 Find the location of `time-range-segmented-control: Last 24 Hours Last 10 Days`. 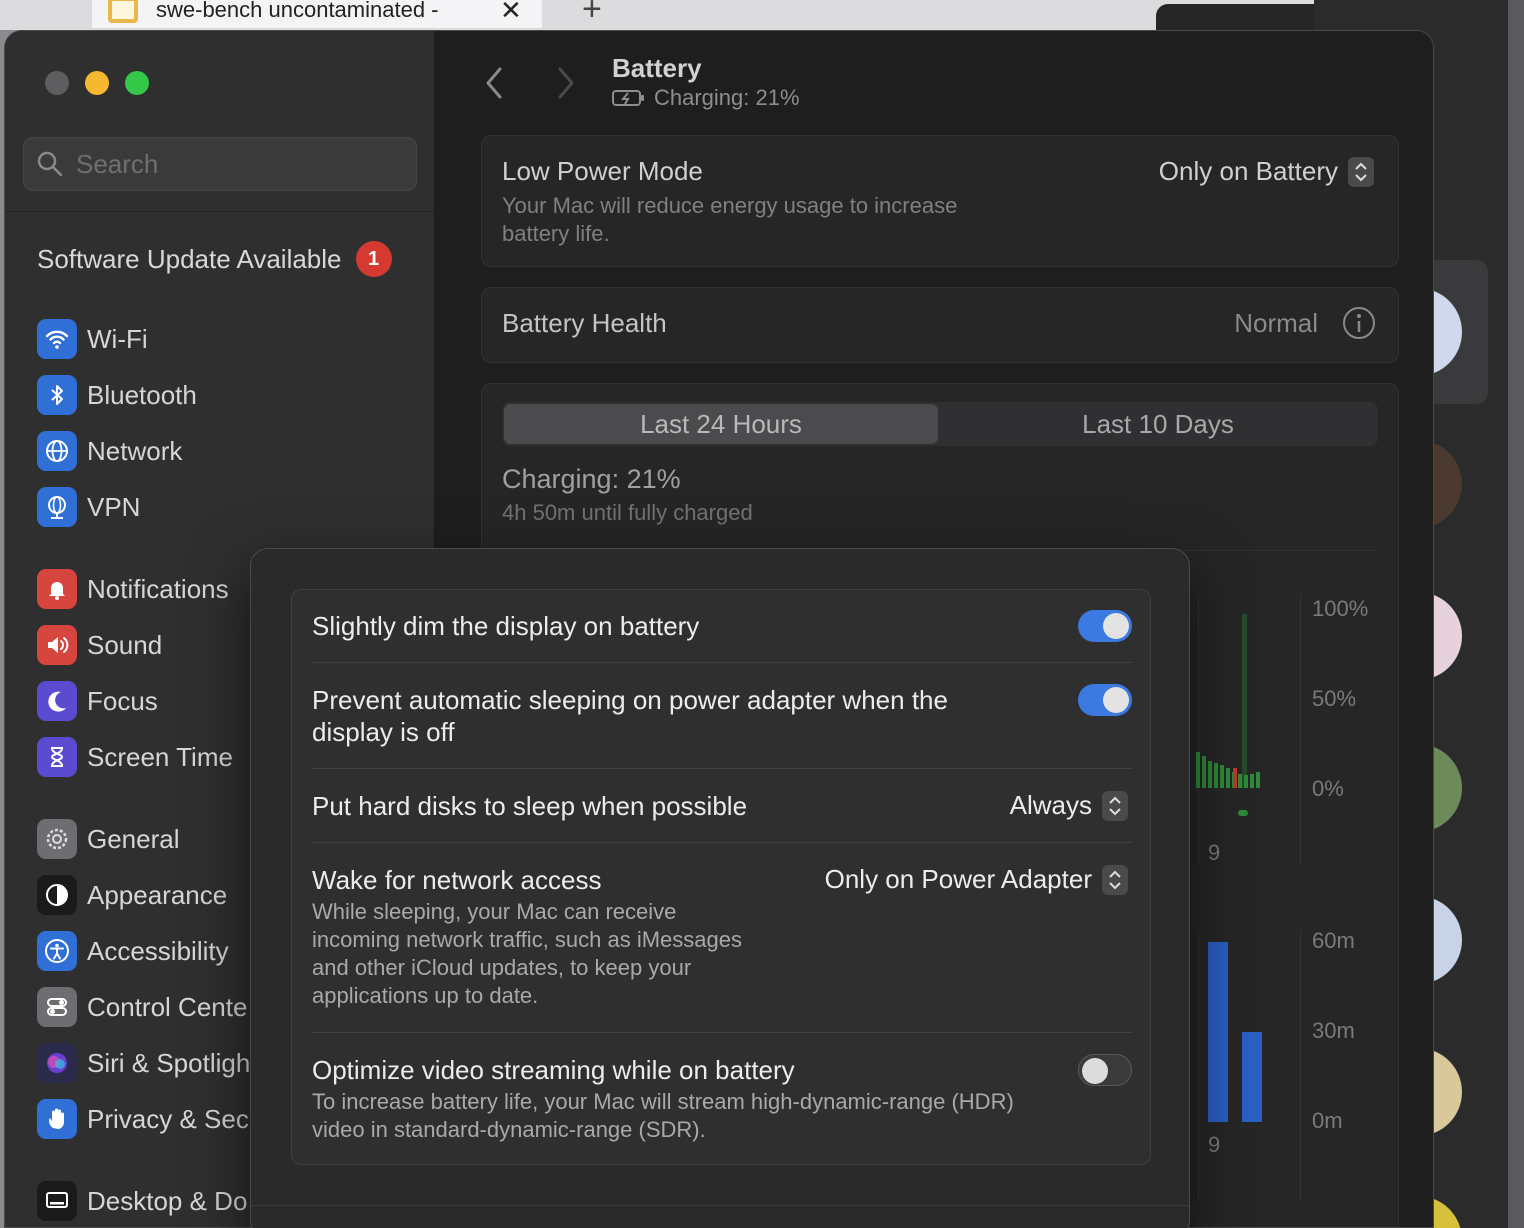

time-range-segmented-control: Last 24 Hours Last 10 Days is located at coordinates (940, 424).